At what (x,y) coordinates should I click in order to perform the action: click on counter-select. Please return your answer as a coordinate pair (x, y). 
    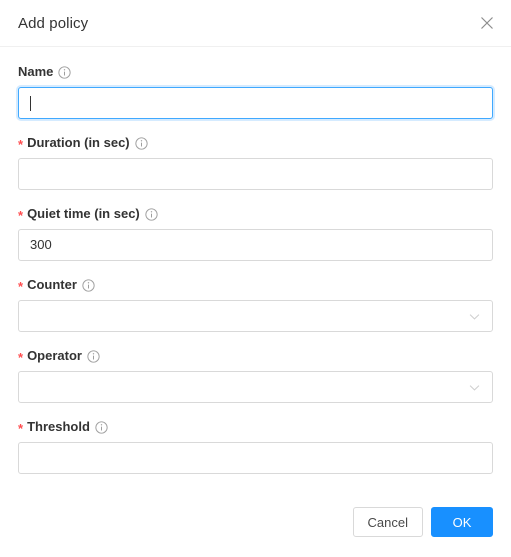
    Looking at the image, I should click on (255, 316).